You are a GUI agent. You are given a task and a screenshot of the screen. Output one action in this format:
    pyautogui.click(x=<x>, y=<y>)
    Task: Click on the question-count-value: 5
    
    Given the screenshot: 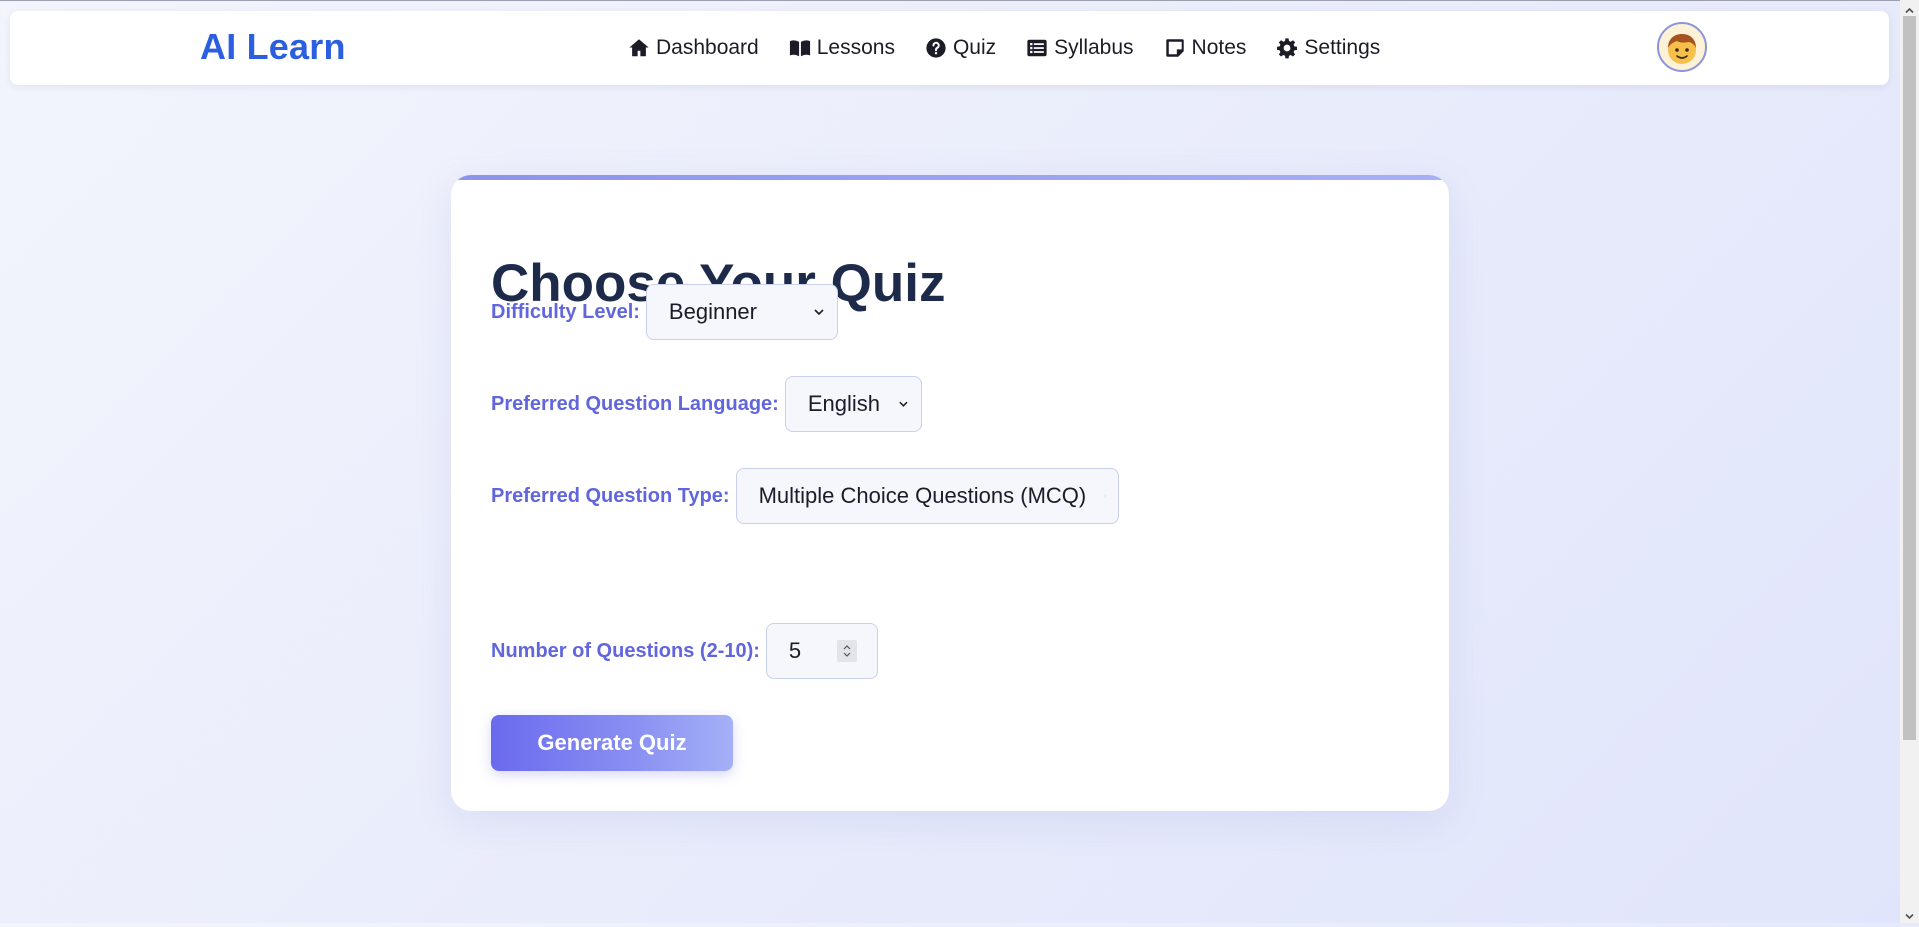 What is the action you would take?
    pyautogui.click(x=795, y=650)
    